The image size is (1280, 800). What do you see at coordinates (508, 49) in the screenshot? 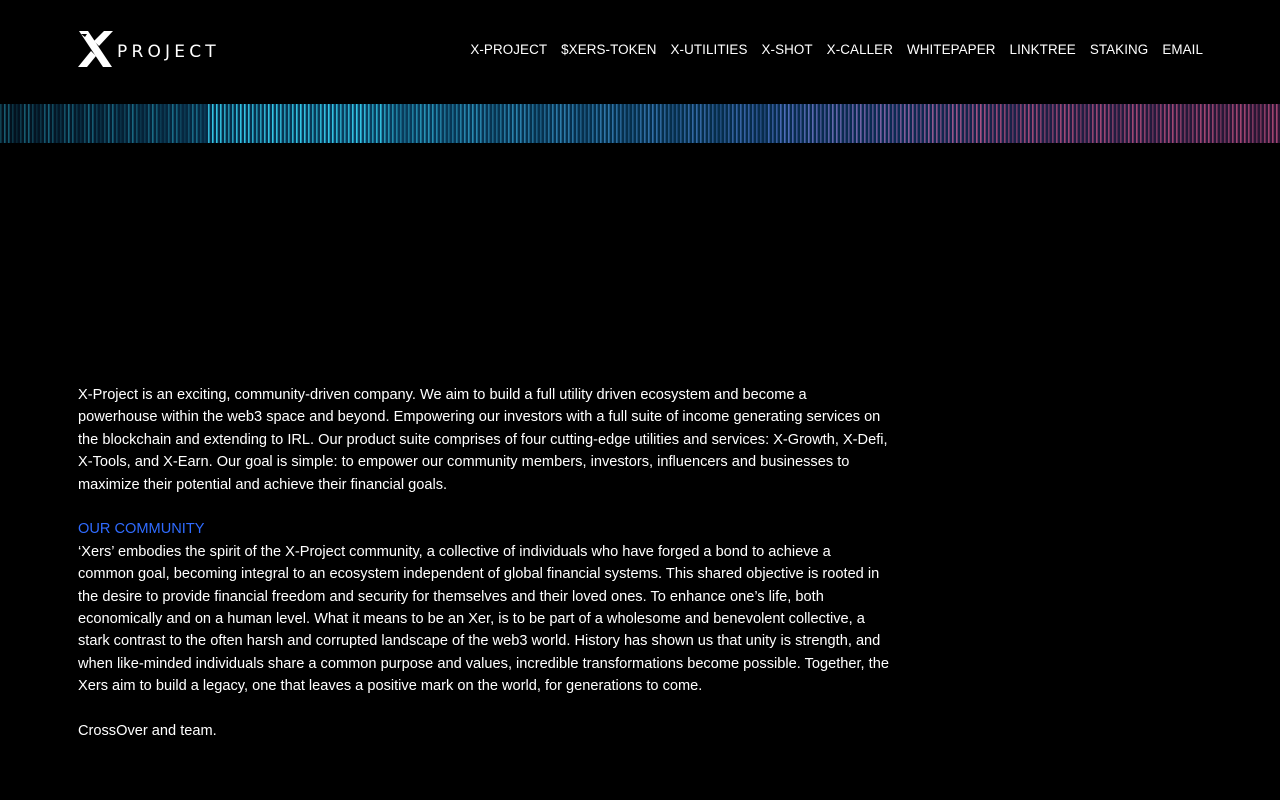
I see `nav-item-x-project: X-PROJECT` at bounding box center [508, 49].